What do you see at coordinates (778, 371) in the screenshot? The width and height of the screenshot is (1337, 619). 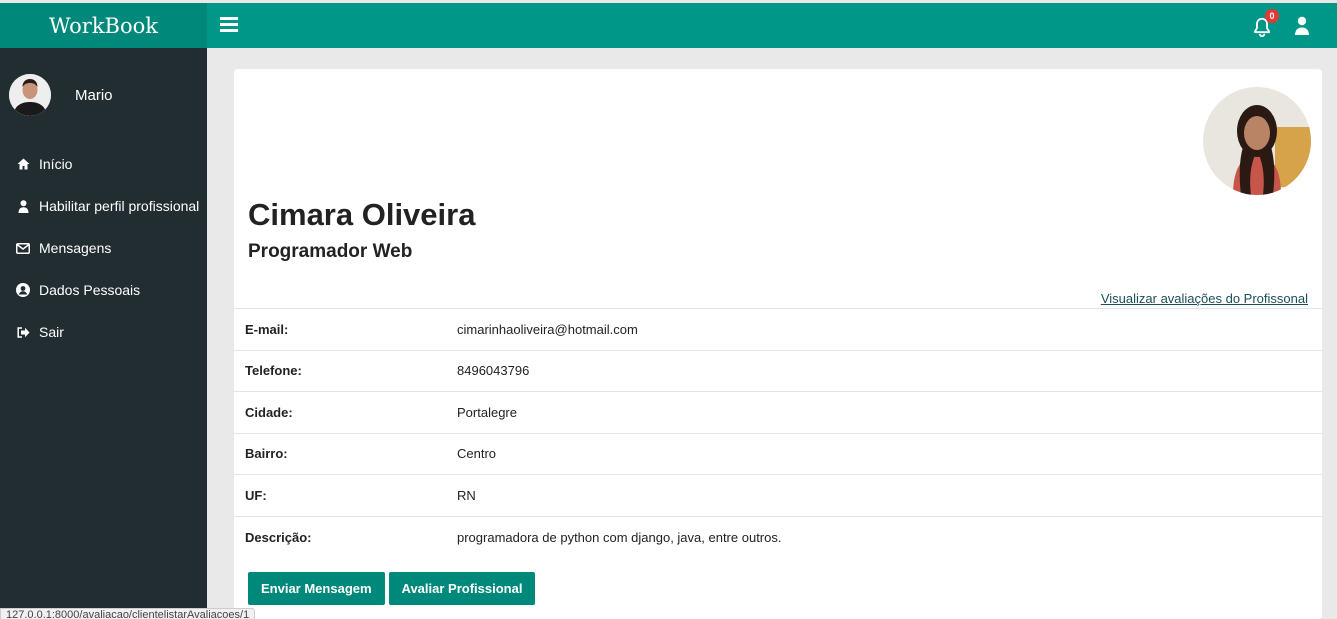 I see `table-row: Telefone: 8496043796` at bounding box center [778, 371].